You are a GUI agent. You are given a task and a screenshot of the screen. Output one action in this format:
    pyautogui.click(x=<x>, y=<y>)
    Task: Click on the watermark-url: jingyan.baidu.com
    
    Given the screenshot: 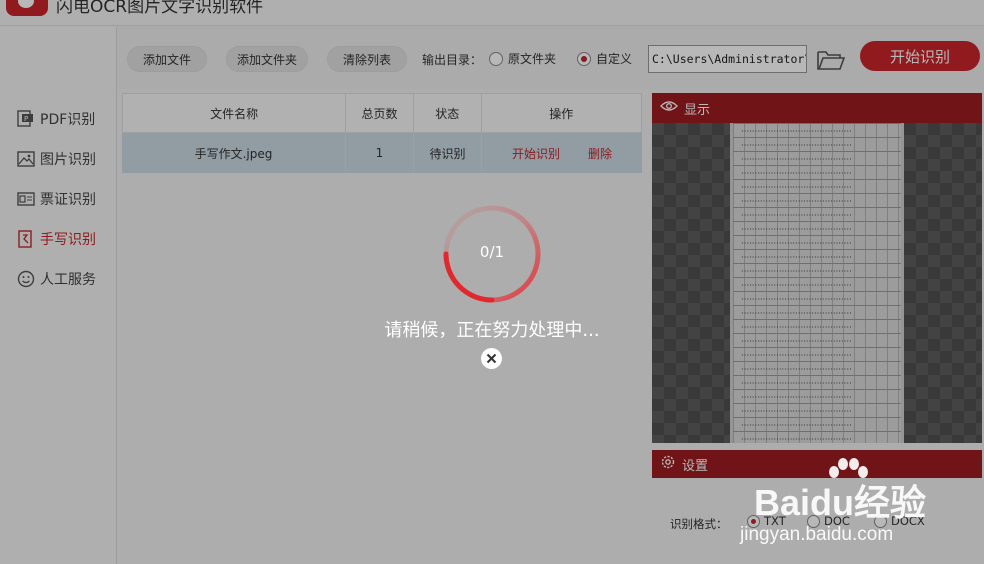 What is the action you would take?
    pyautogui.click(x=817, y=534)
    